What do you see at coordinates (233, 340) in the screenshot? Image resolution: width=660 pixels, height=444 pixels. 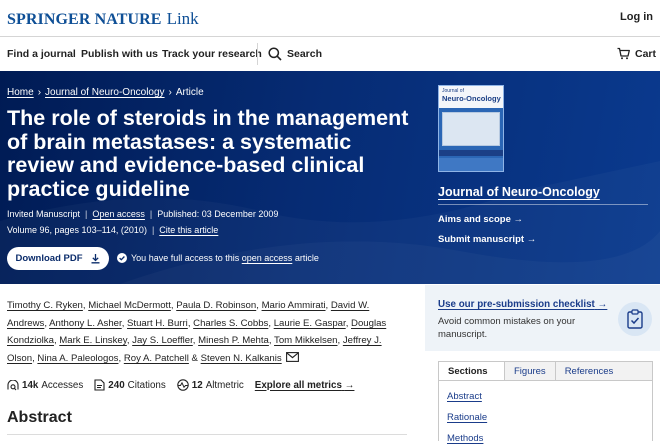 I see `author-link: Minesh P. Mehta` at bounding box center [233, 340].